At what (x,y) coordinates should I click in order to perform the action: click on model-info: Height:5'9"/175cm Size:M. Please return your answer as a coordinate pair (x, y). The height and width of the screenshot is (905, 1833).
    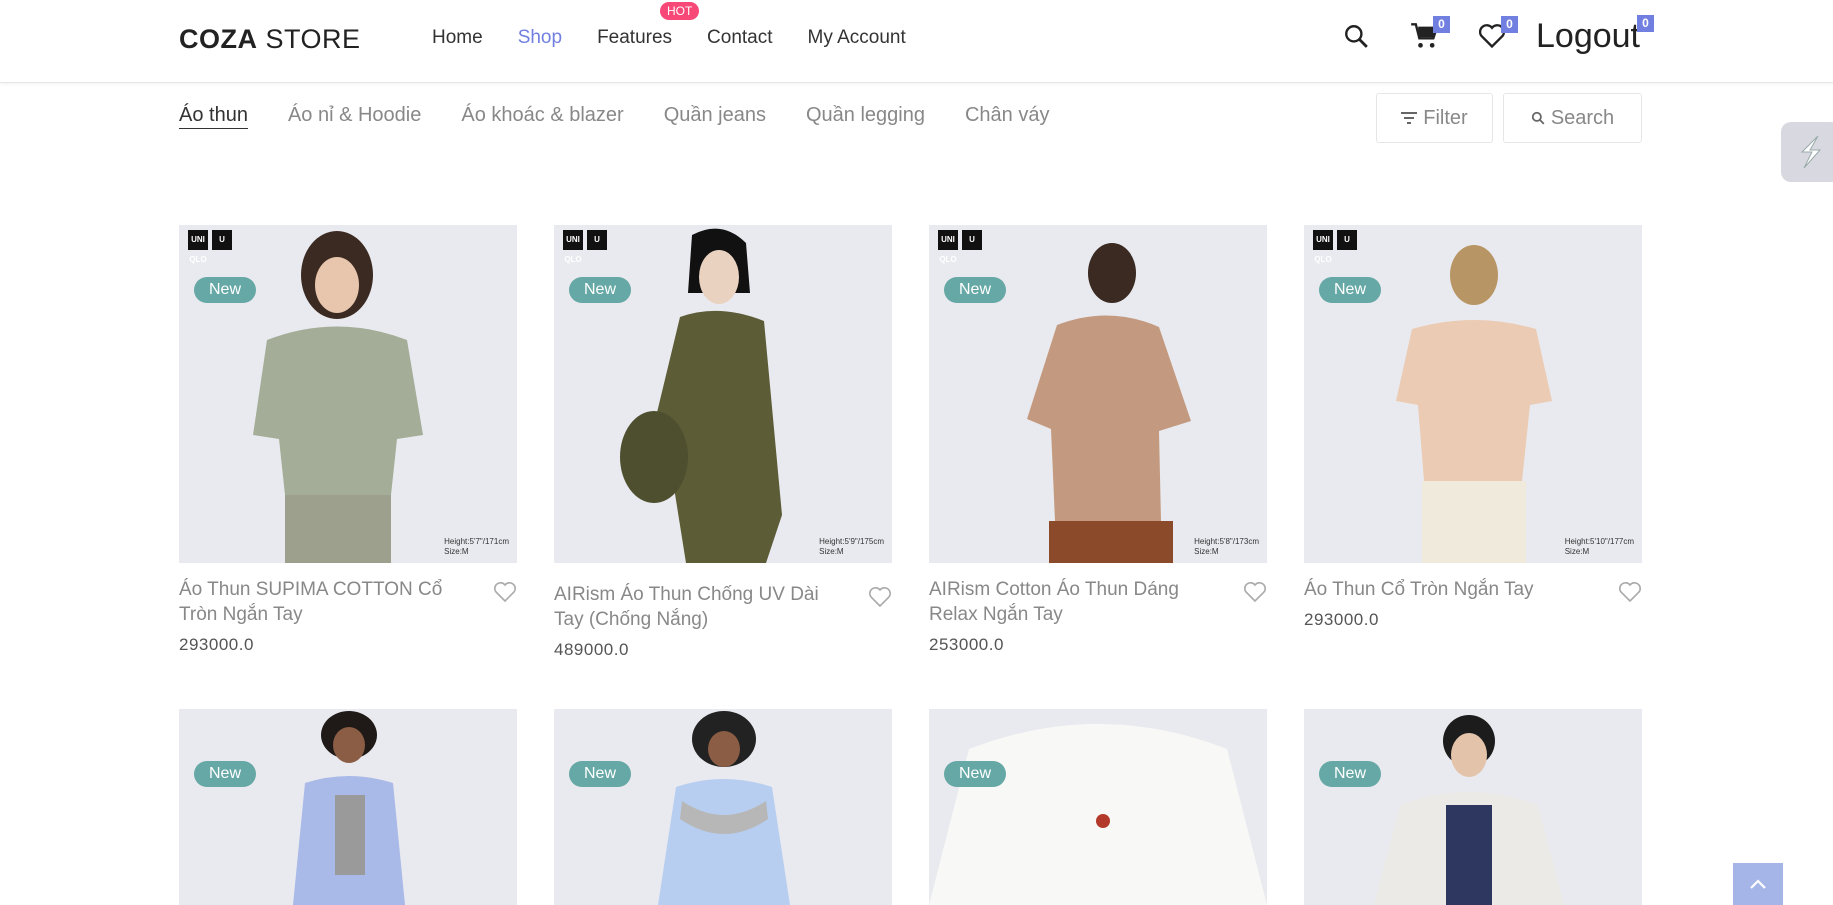
    Looking at the image, I should click on (851, 546).